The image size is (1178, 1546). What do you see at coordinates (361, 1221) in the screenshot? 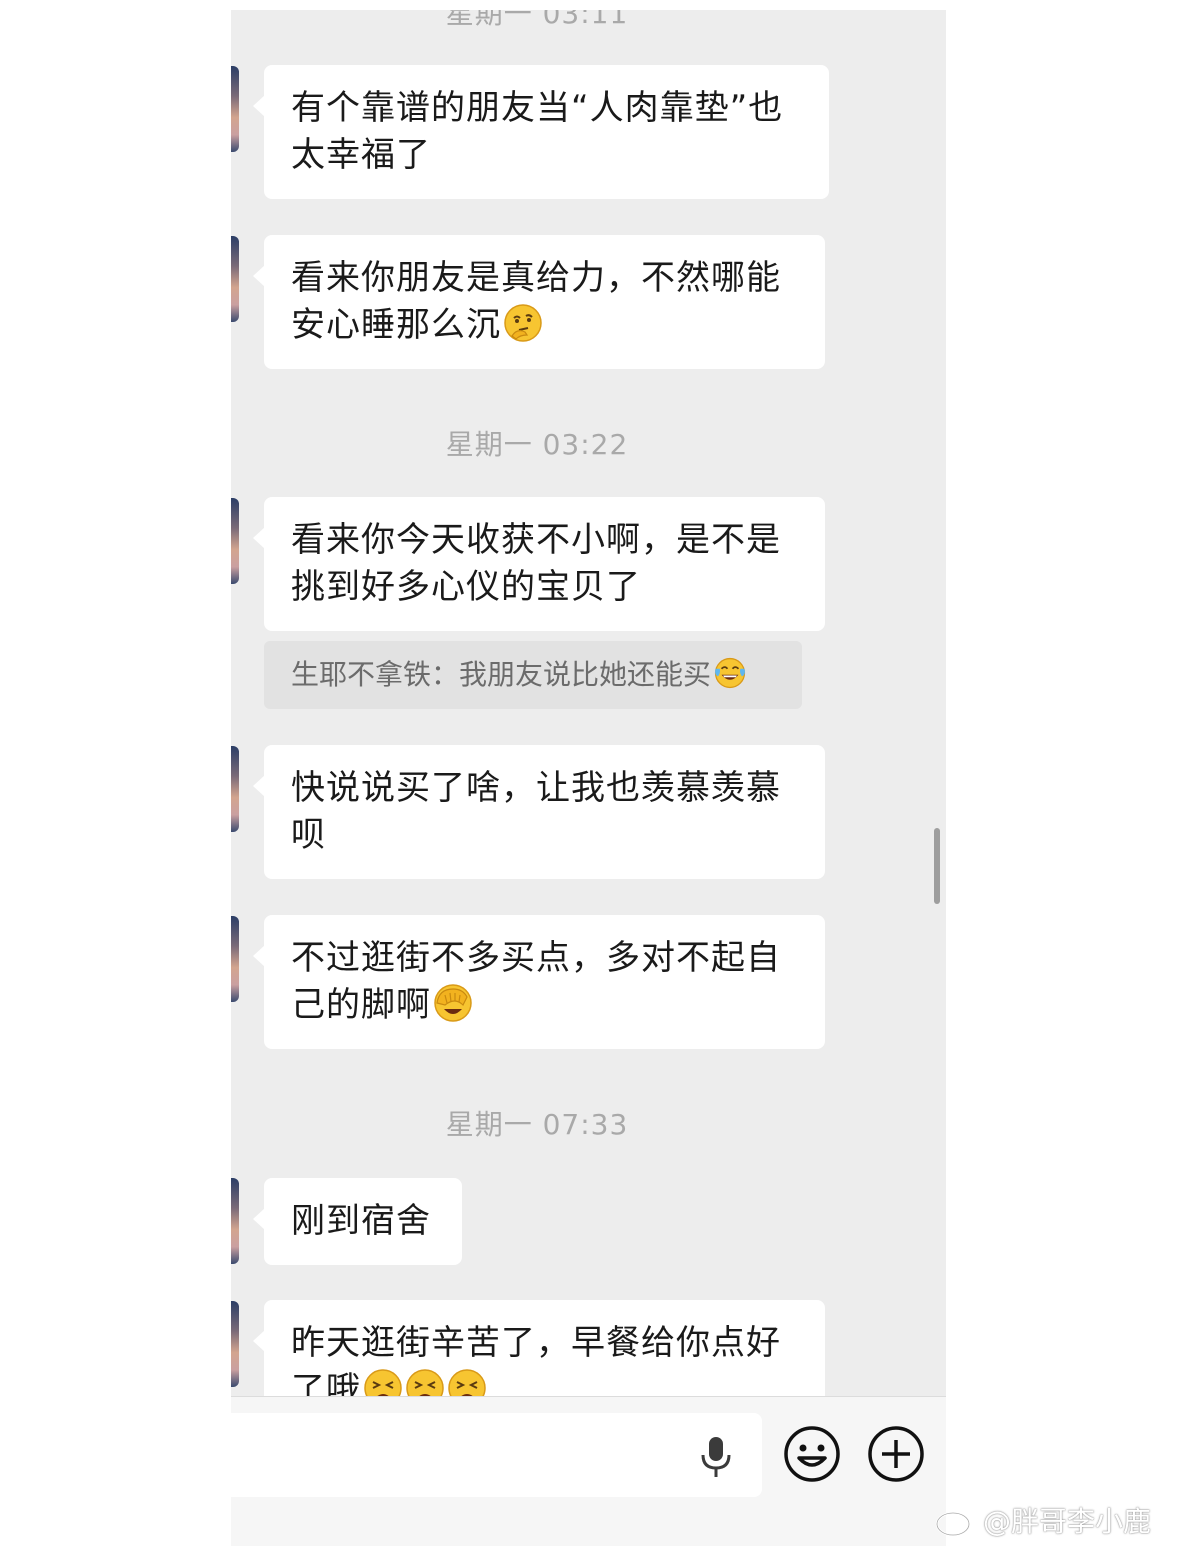
I see `message-line: 刚到宿舍` at bounding box center [361, 1221].